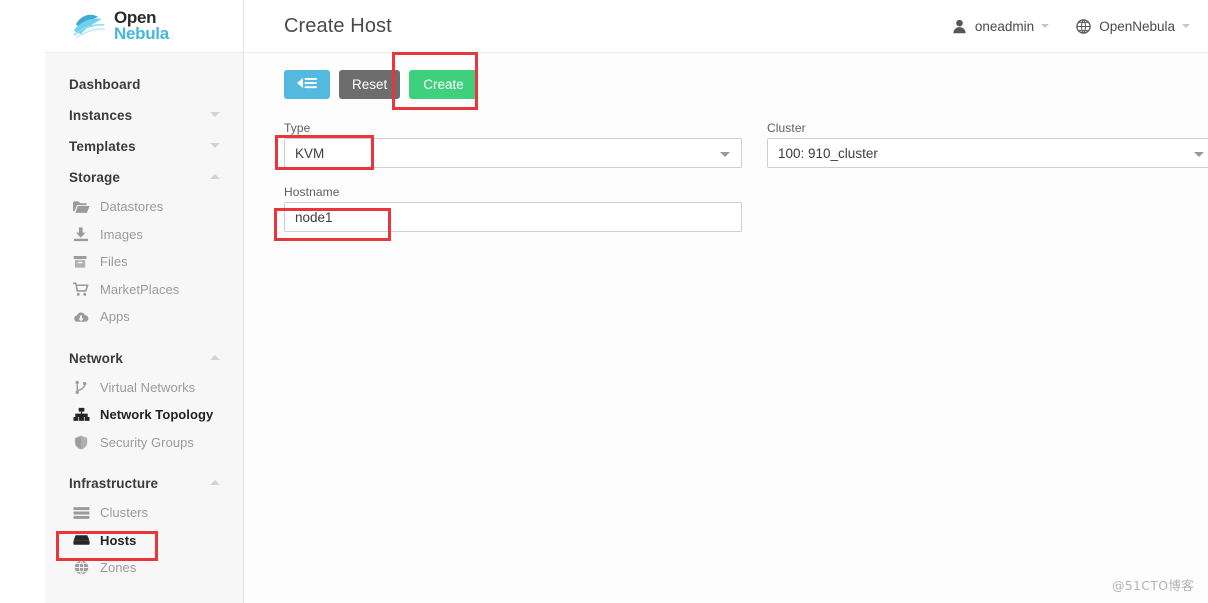 The width and height of the screenshot is (1208, 603). What do you see at coordinates (81, 442) in the screenshot?
I see `shield-icon` at bounding box center [81, 442].